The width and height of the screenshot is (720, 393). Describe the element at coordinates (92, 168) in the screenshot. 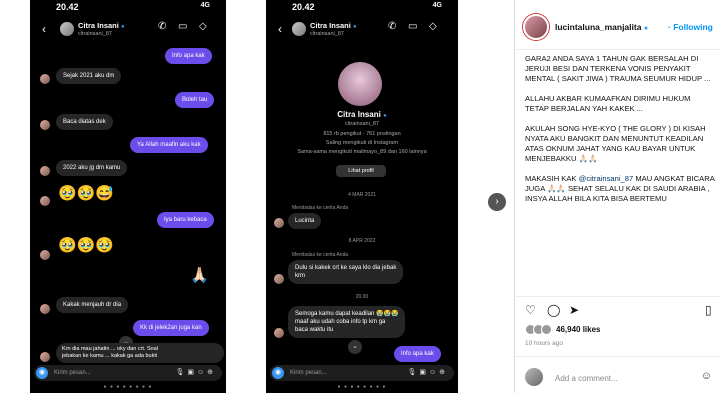

I see `message-in: 2022 aku jg dm kamu` at that location.